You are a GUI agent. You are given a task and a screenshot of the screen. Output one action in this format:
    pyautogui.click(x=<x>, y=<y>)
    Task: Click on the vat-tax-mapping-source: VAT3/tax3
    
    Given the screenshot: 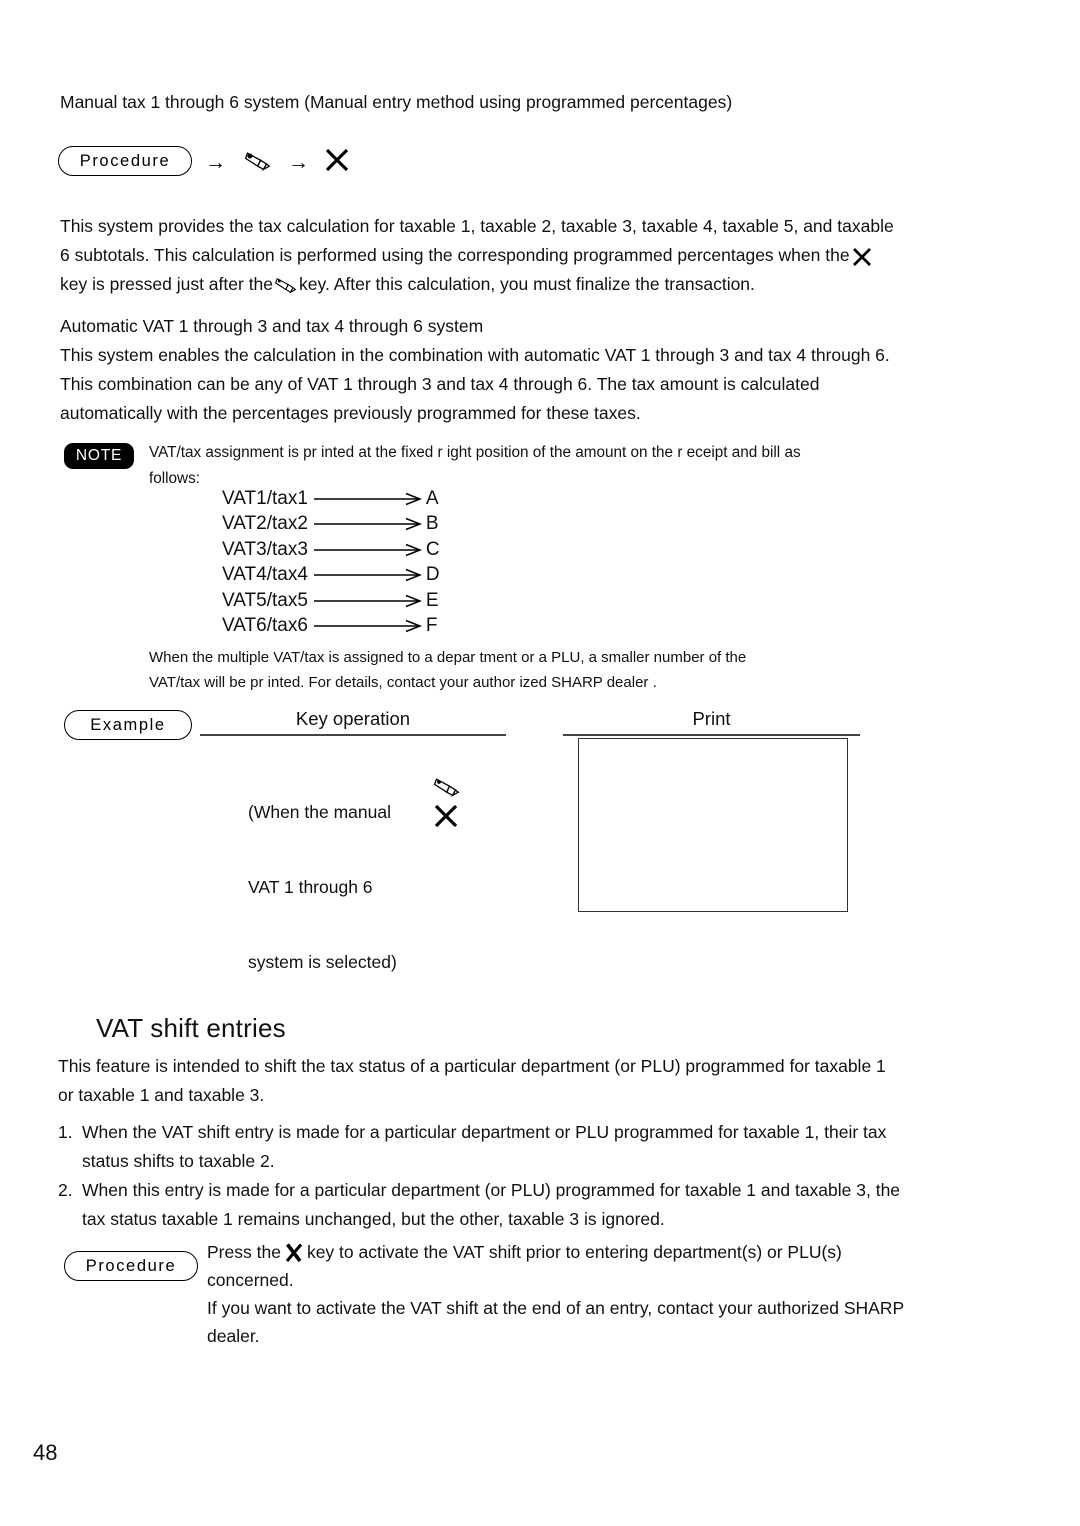 What is the action you would take?
    pyautogui.click(x=265, y=549)
    